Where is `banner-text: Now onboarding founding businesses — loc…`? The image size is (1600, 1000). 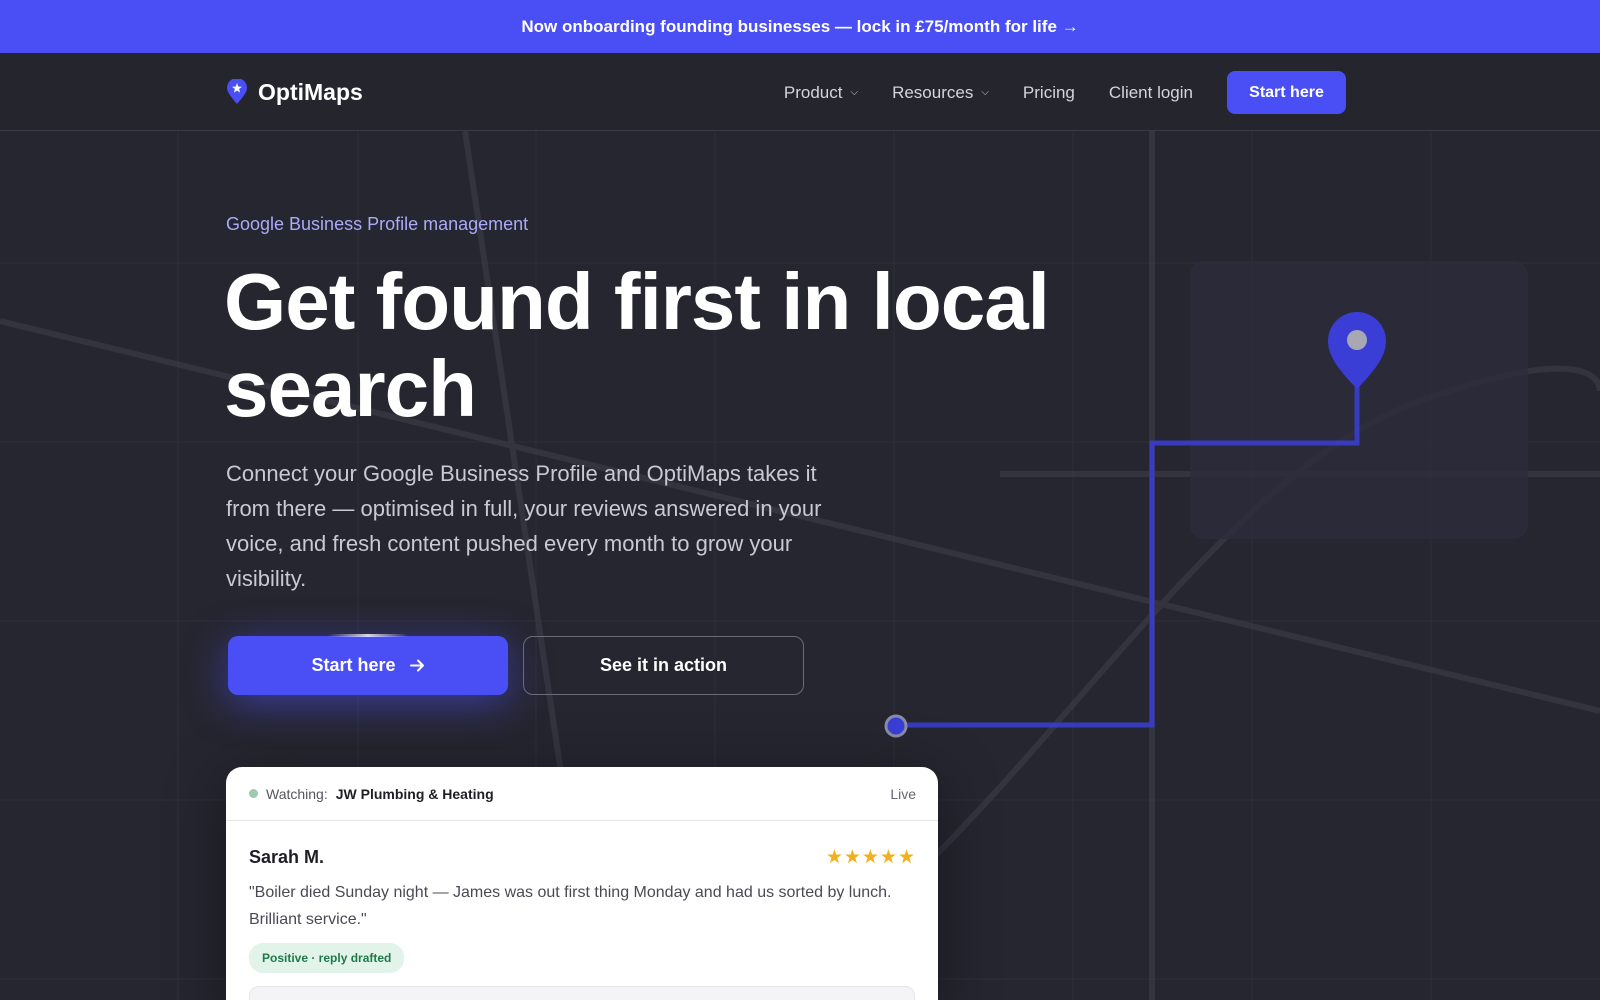
banner-text: Now onboarding founding businesses — loc… is located at coordinates (799, 27).